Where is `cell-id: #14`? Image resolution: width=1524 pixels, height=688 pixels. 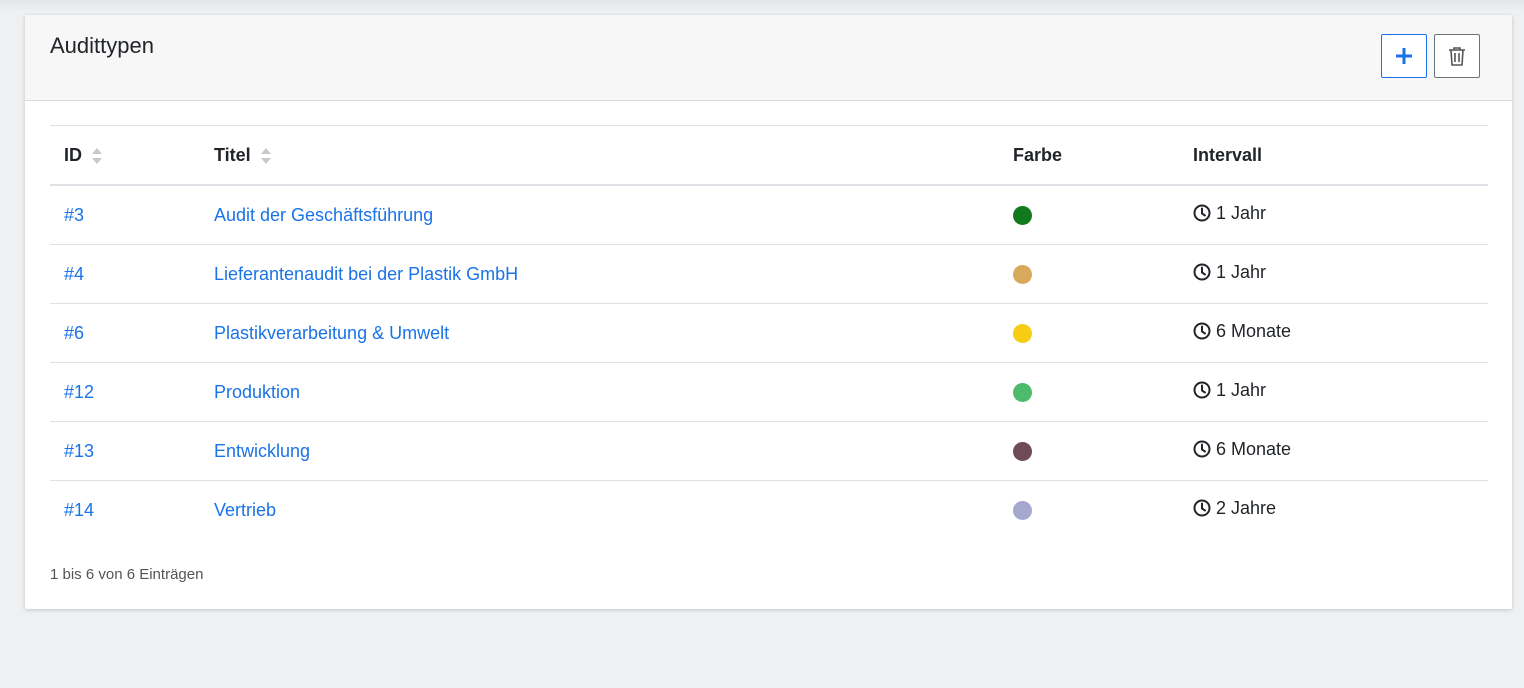 cell-id: #14 is located at coordinates (132, 510).